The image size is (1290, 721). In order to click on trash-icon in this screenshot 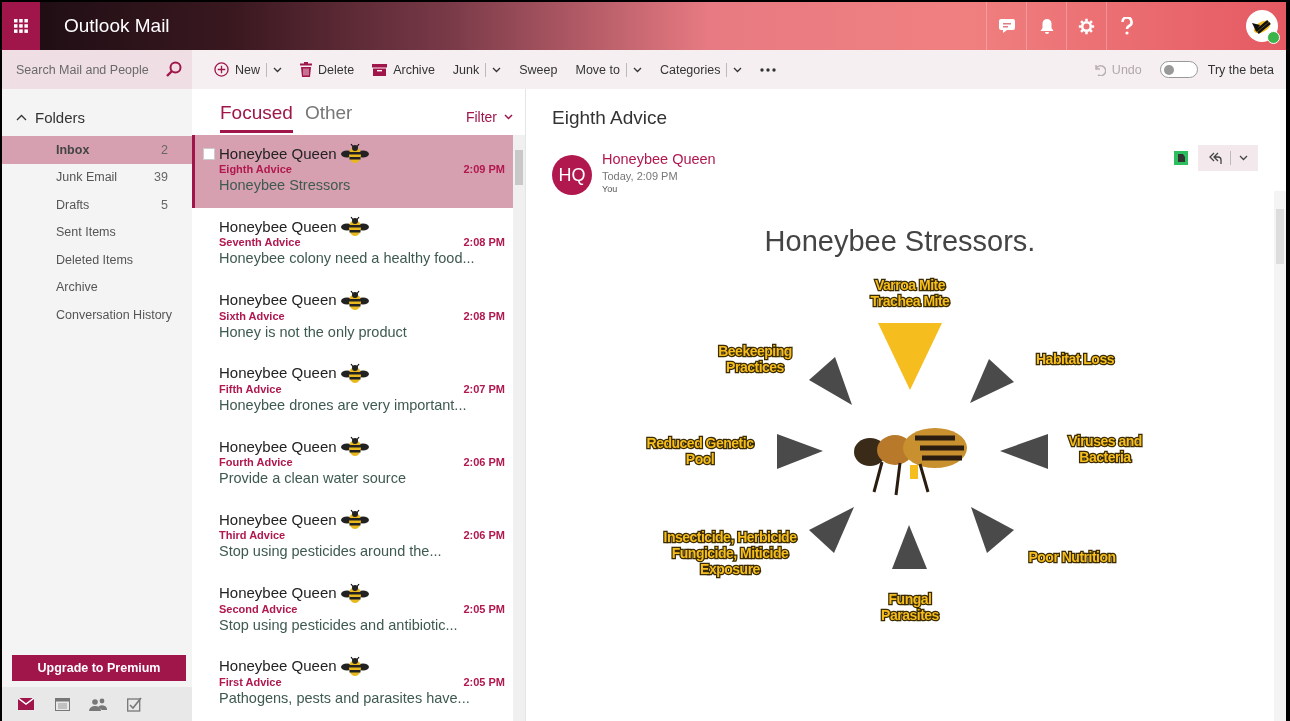, I will do `click(306, 69)`.